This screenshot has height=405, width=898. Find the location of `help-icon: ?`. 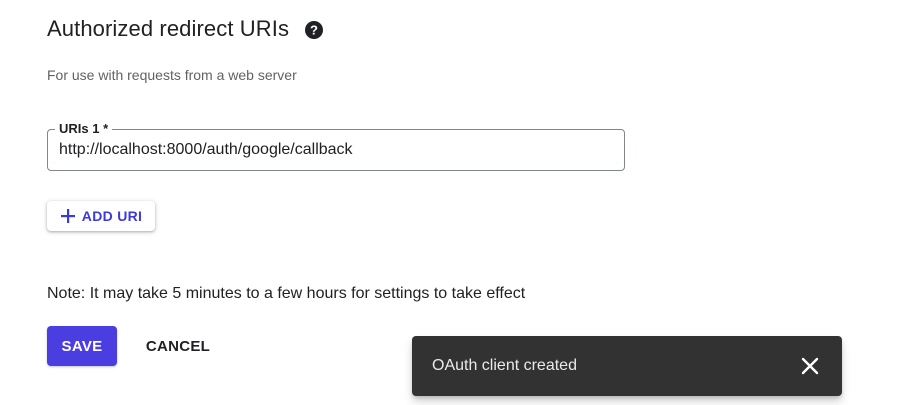

help-icon: ? is located at coordinates (314, 29).